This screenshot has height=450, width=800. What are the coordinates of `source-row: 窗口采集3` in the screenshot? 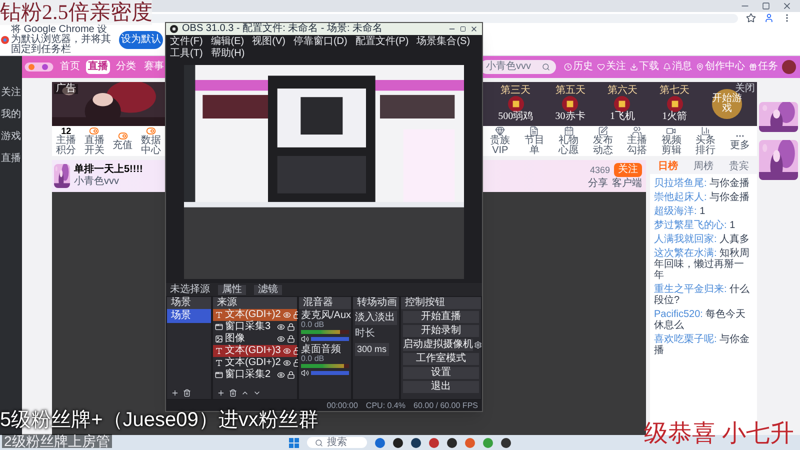 It's located at (255, 327).